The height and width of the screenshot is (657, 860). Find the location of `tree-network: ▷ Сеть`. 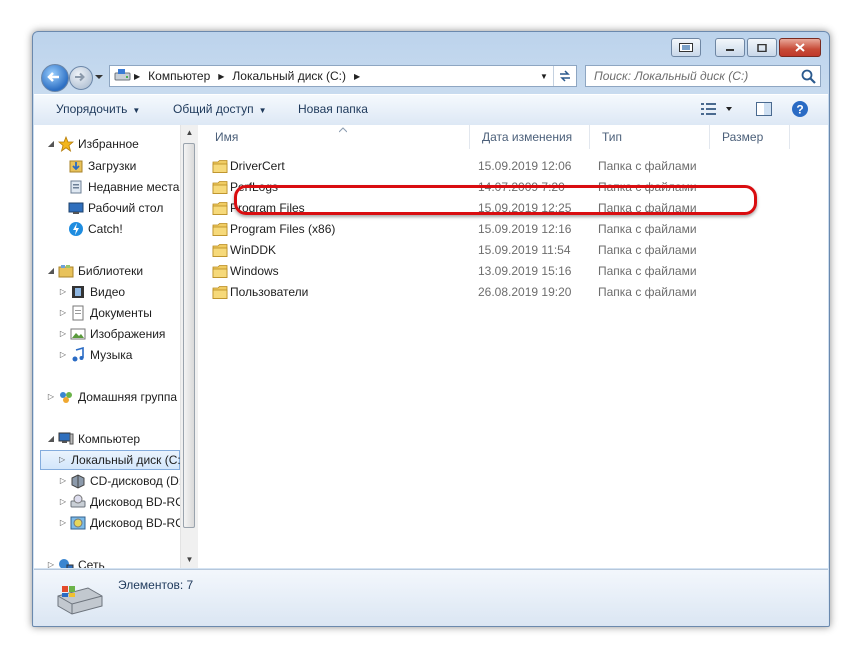

tree-network: ▷ Сеть is located at coordinates (75, 561).